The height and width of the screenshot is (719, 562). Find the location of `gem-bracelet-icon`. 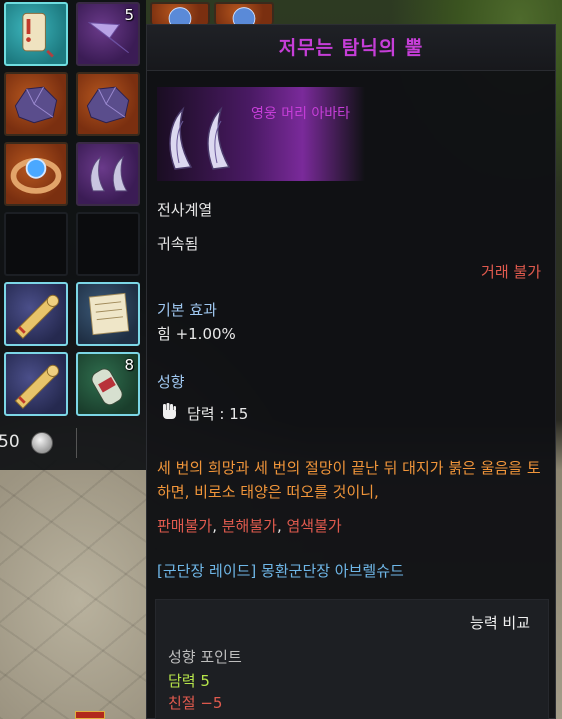

gem-bracelet-icon is located at coordinates (36, 176).